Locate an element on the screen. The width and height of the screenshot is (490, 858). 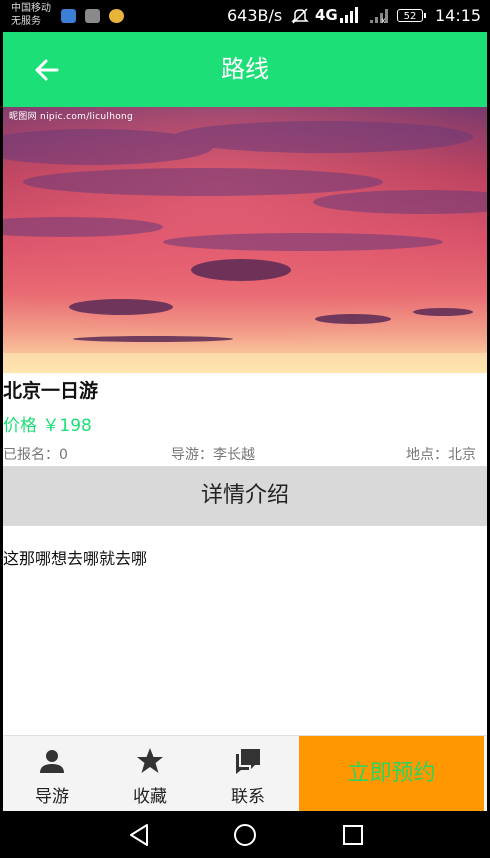
app-bar: 路线 is located at coordinates (245, 69).